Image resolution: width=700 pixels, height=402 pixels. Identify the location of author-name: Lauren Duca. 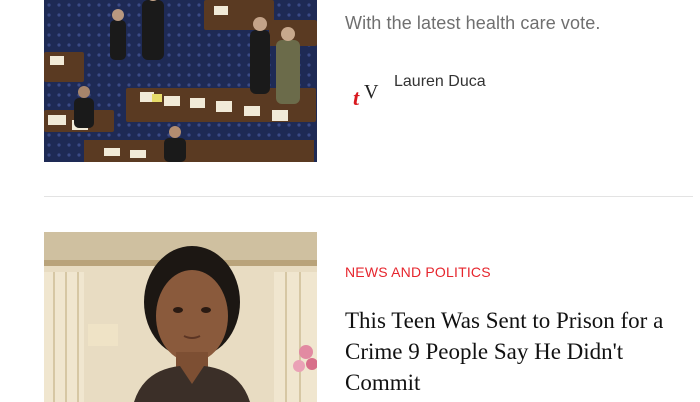
(440, 82).